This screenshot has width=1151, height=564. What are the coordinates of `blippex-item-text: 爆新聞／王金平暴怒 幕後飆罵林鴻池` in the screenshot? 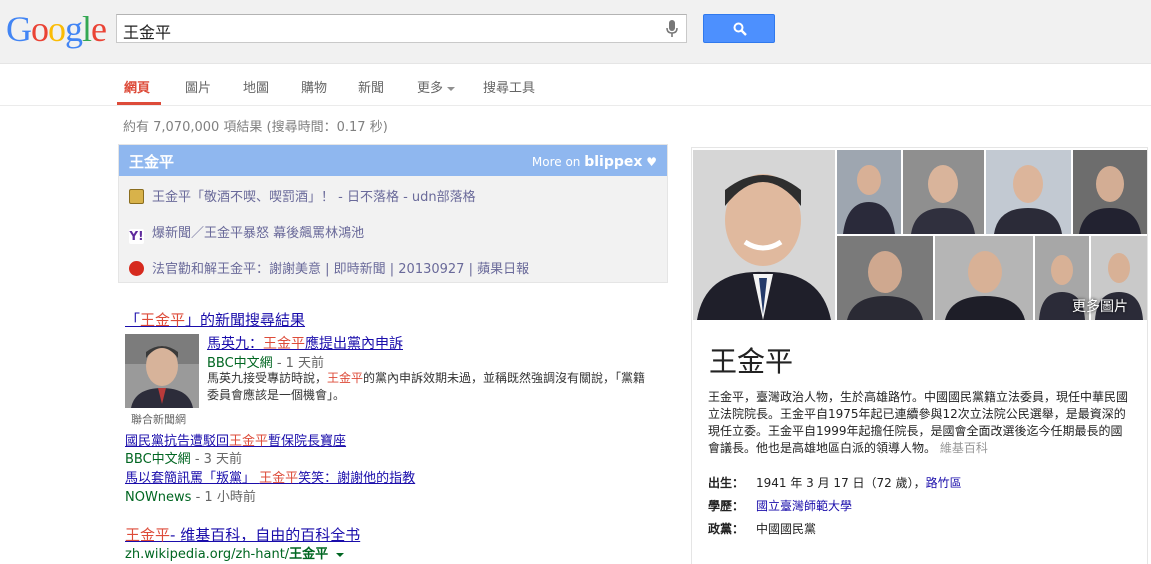 It's located at (258, 233).